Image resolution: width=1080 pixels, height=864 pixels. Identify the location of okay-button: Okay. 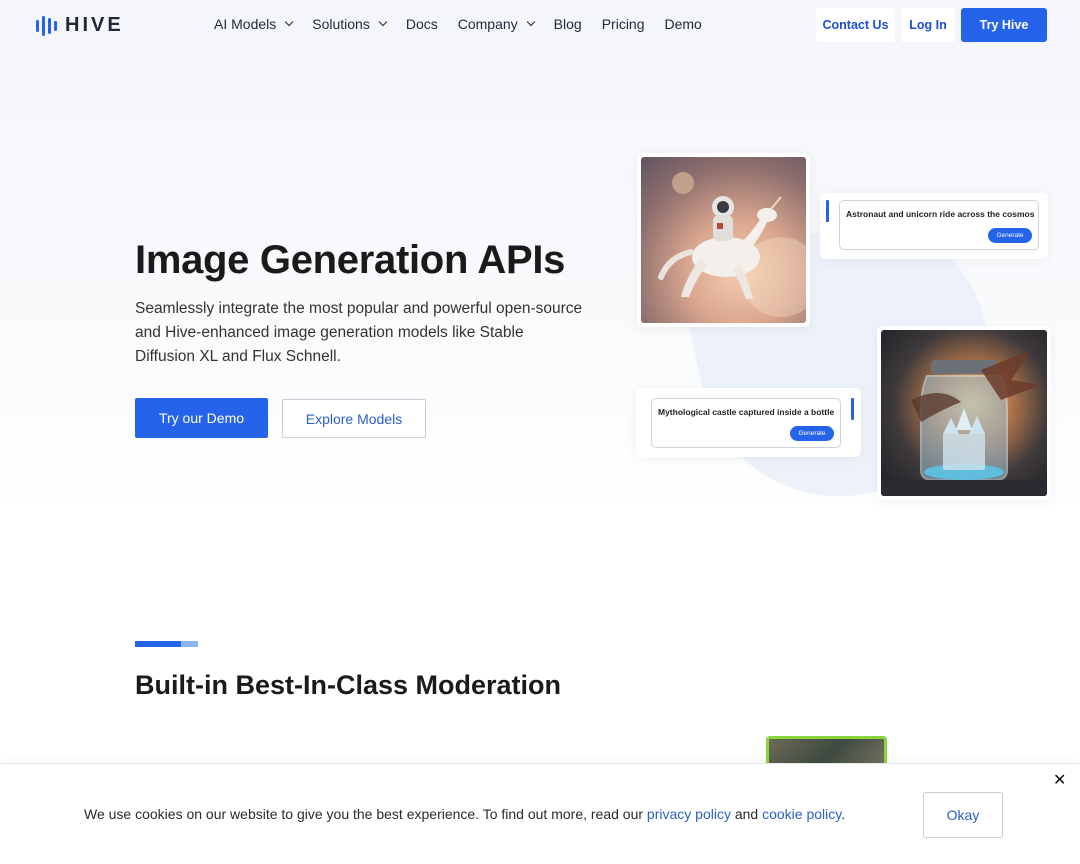
(963, 815).